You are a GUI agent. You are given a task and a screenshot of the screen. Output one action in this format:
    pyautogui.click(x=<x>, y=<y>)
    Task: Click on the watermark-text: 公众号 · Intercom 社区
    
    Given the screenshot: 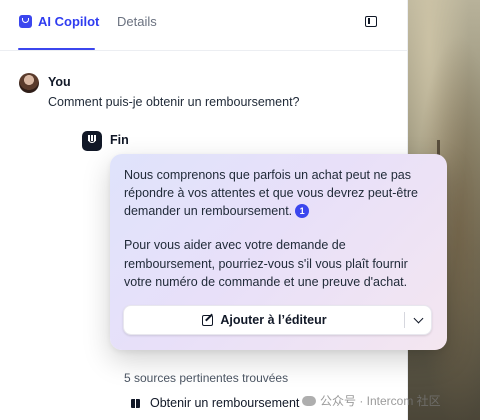 What is the action you would take?
    pyautogui.click(x=380, y=401)
    